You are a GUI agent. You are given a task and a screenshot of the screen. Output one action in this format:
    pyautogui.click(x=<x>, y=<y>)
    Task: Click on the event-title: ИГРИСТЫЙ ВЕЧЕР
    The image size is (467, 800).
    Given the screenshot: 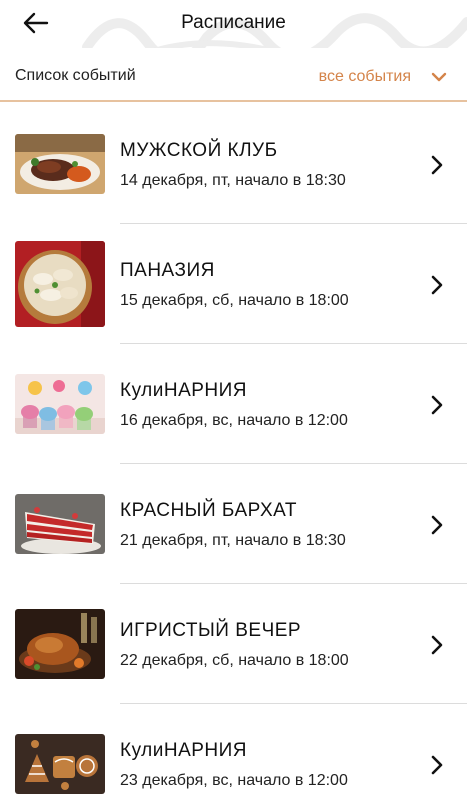 What is the action you would take?
    pyautogui.click(x=211, y=630)
    